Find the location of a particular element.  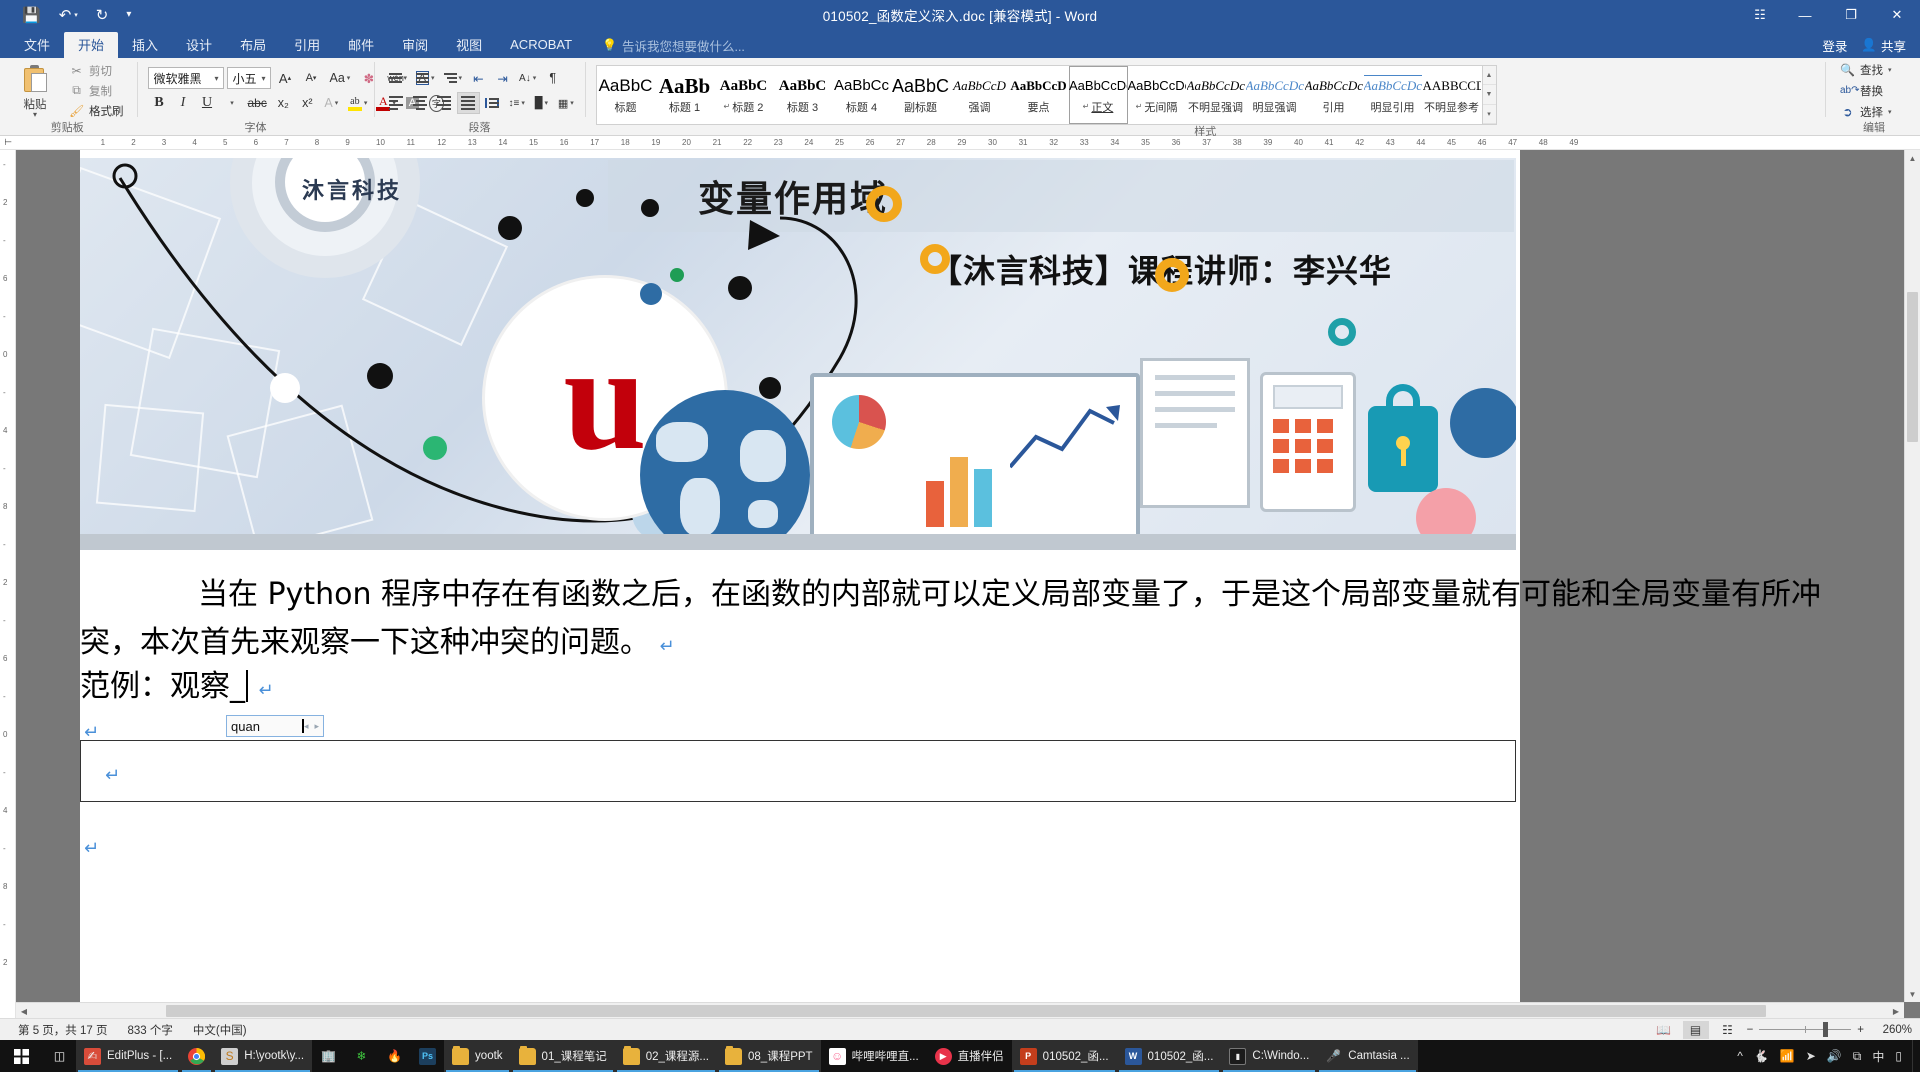

show-desktop-button is located at coordinates (1916, 1056).